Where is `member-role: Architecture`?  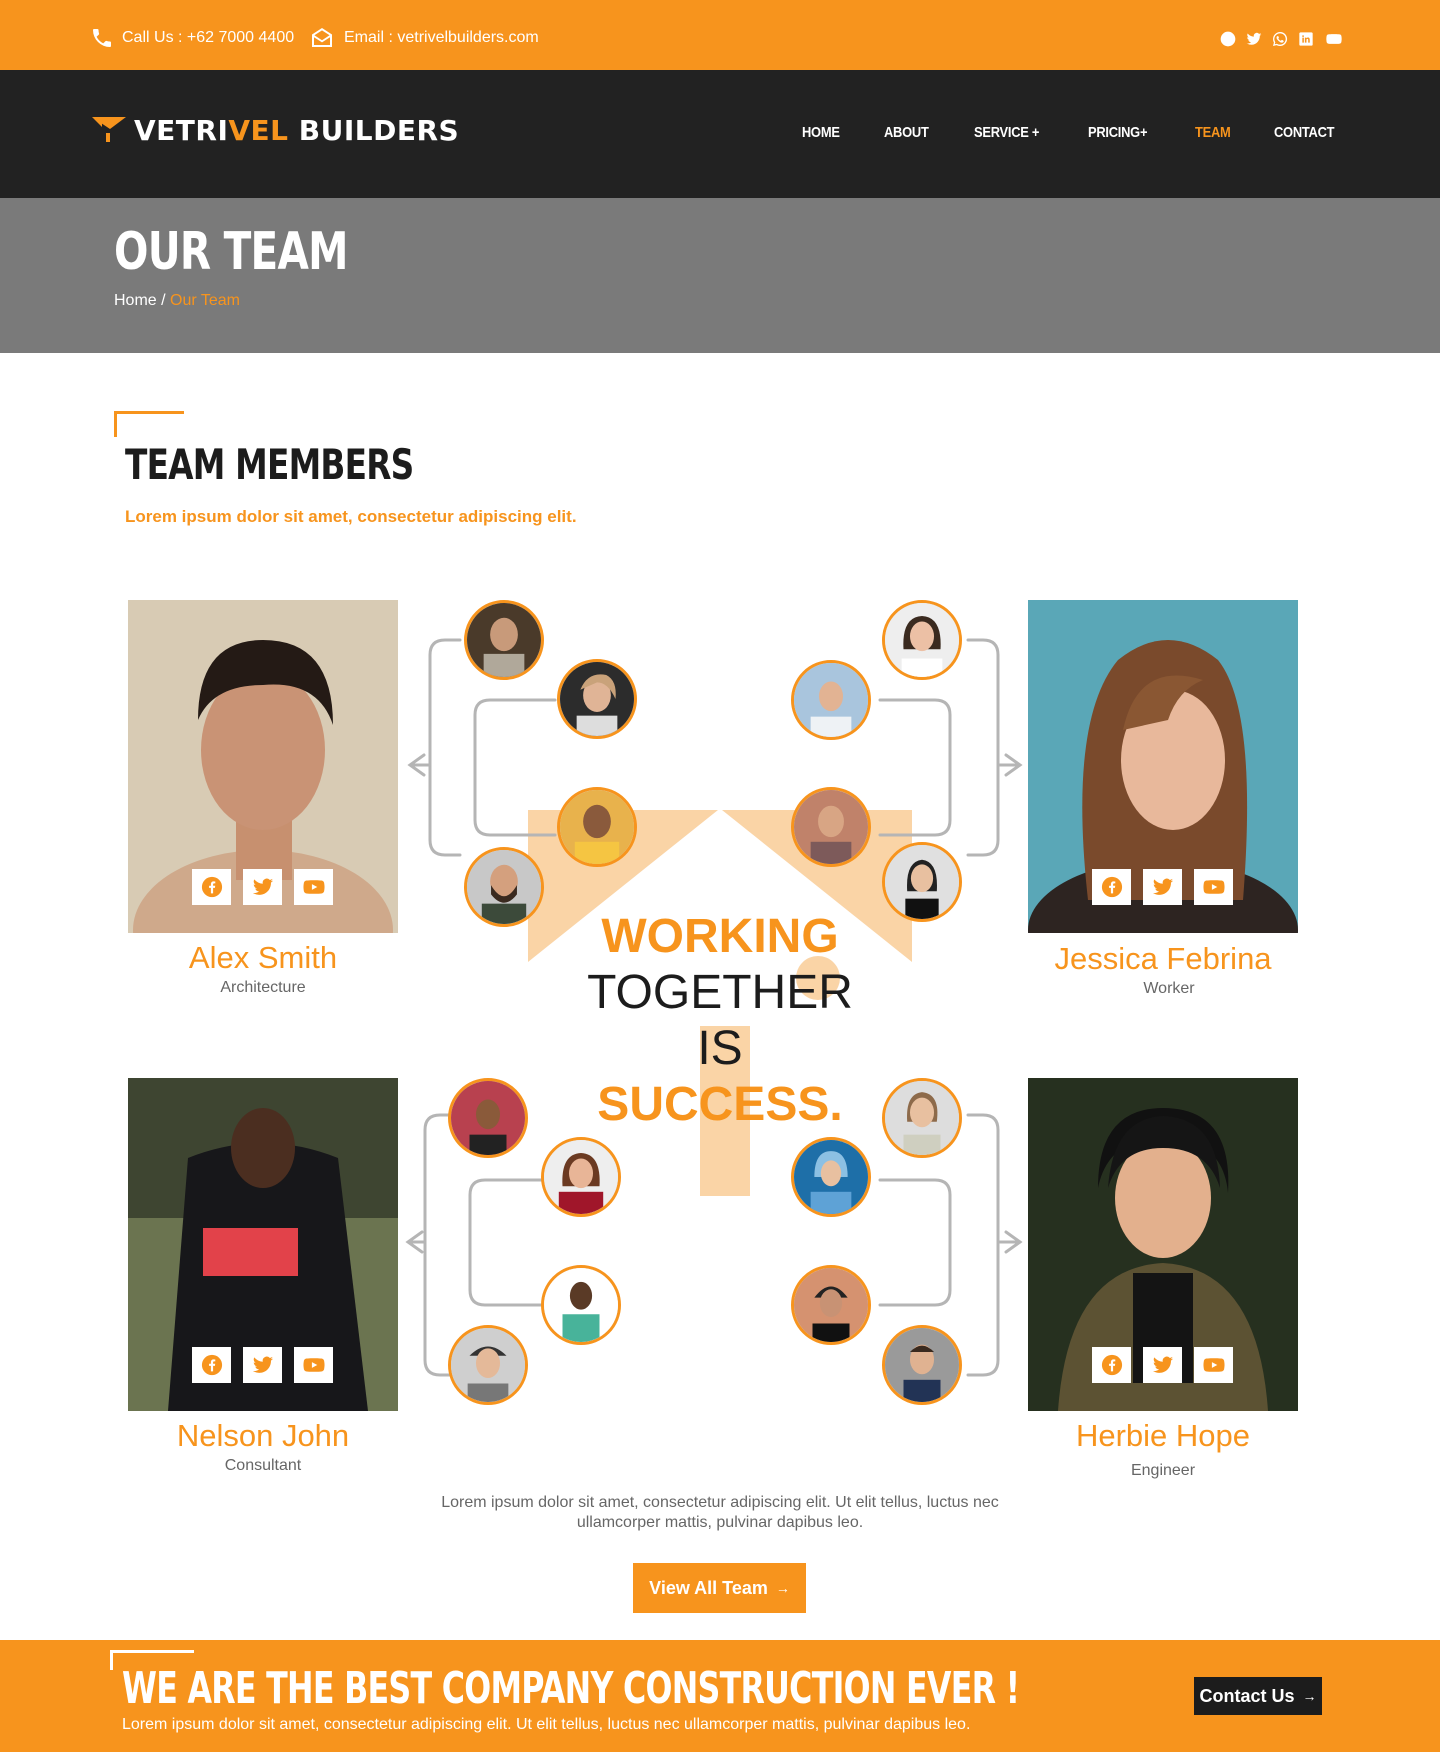
member-role: Architecture is located at coordinates (263, 987).